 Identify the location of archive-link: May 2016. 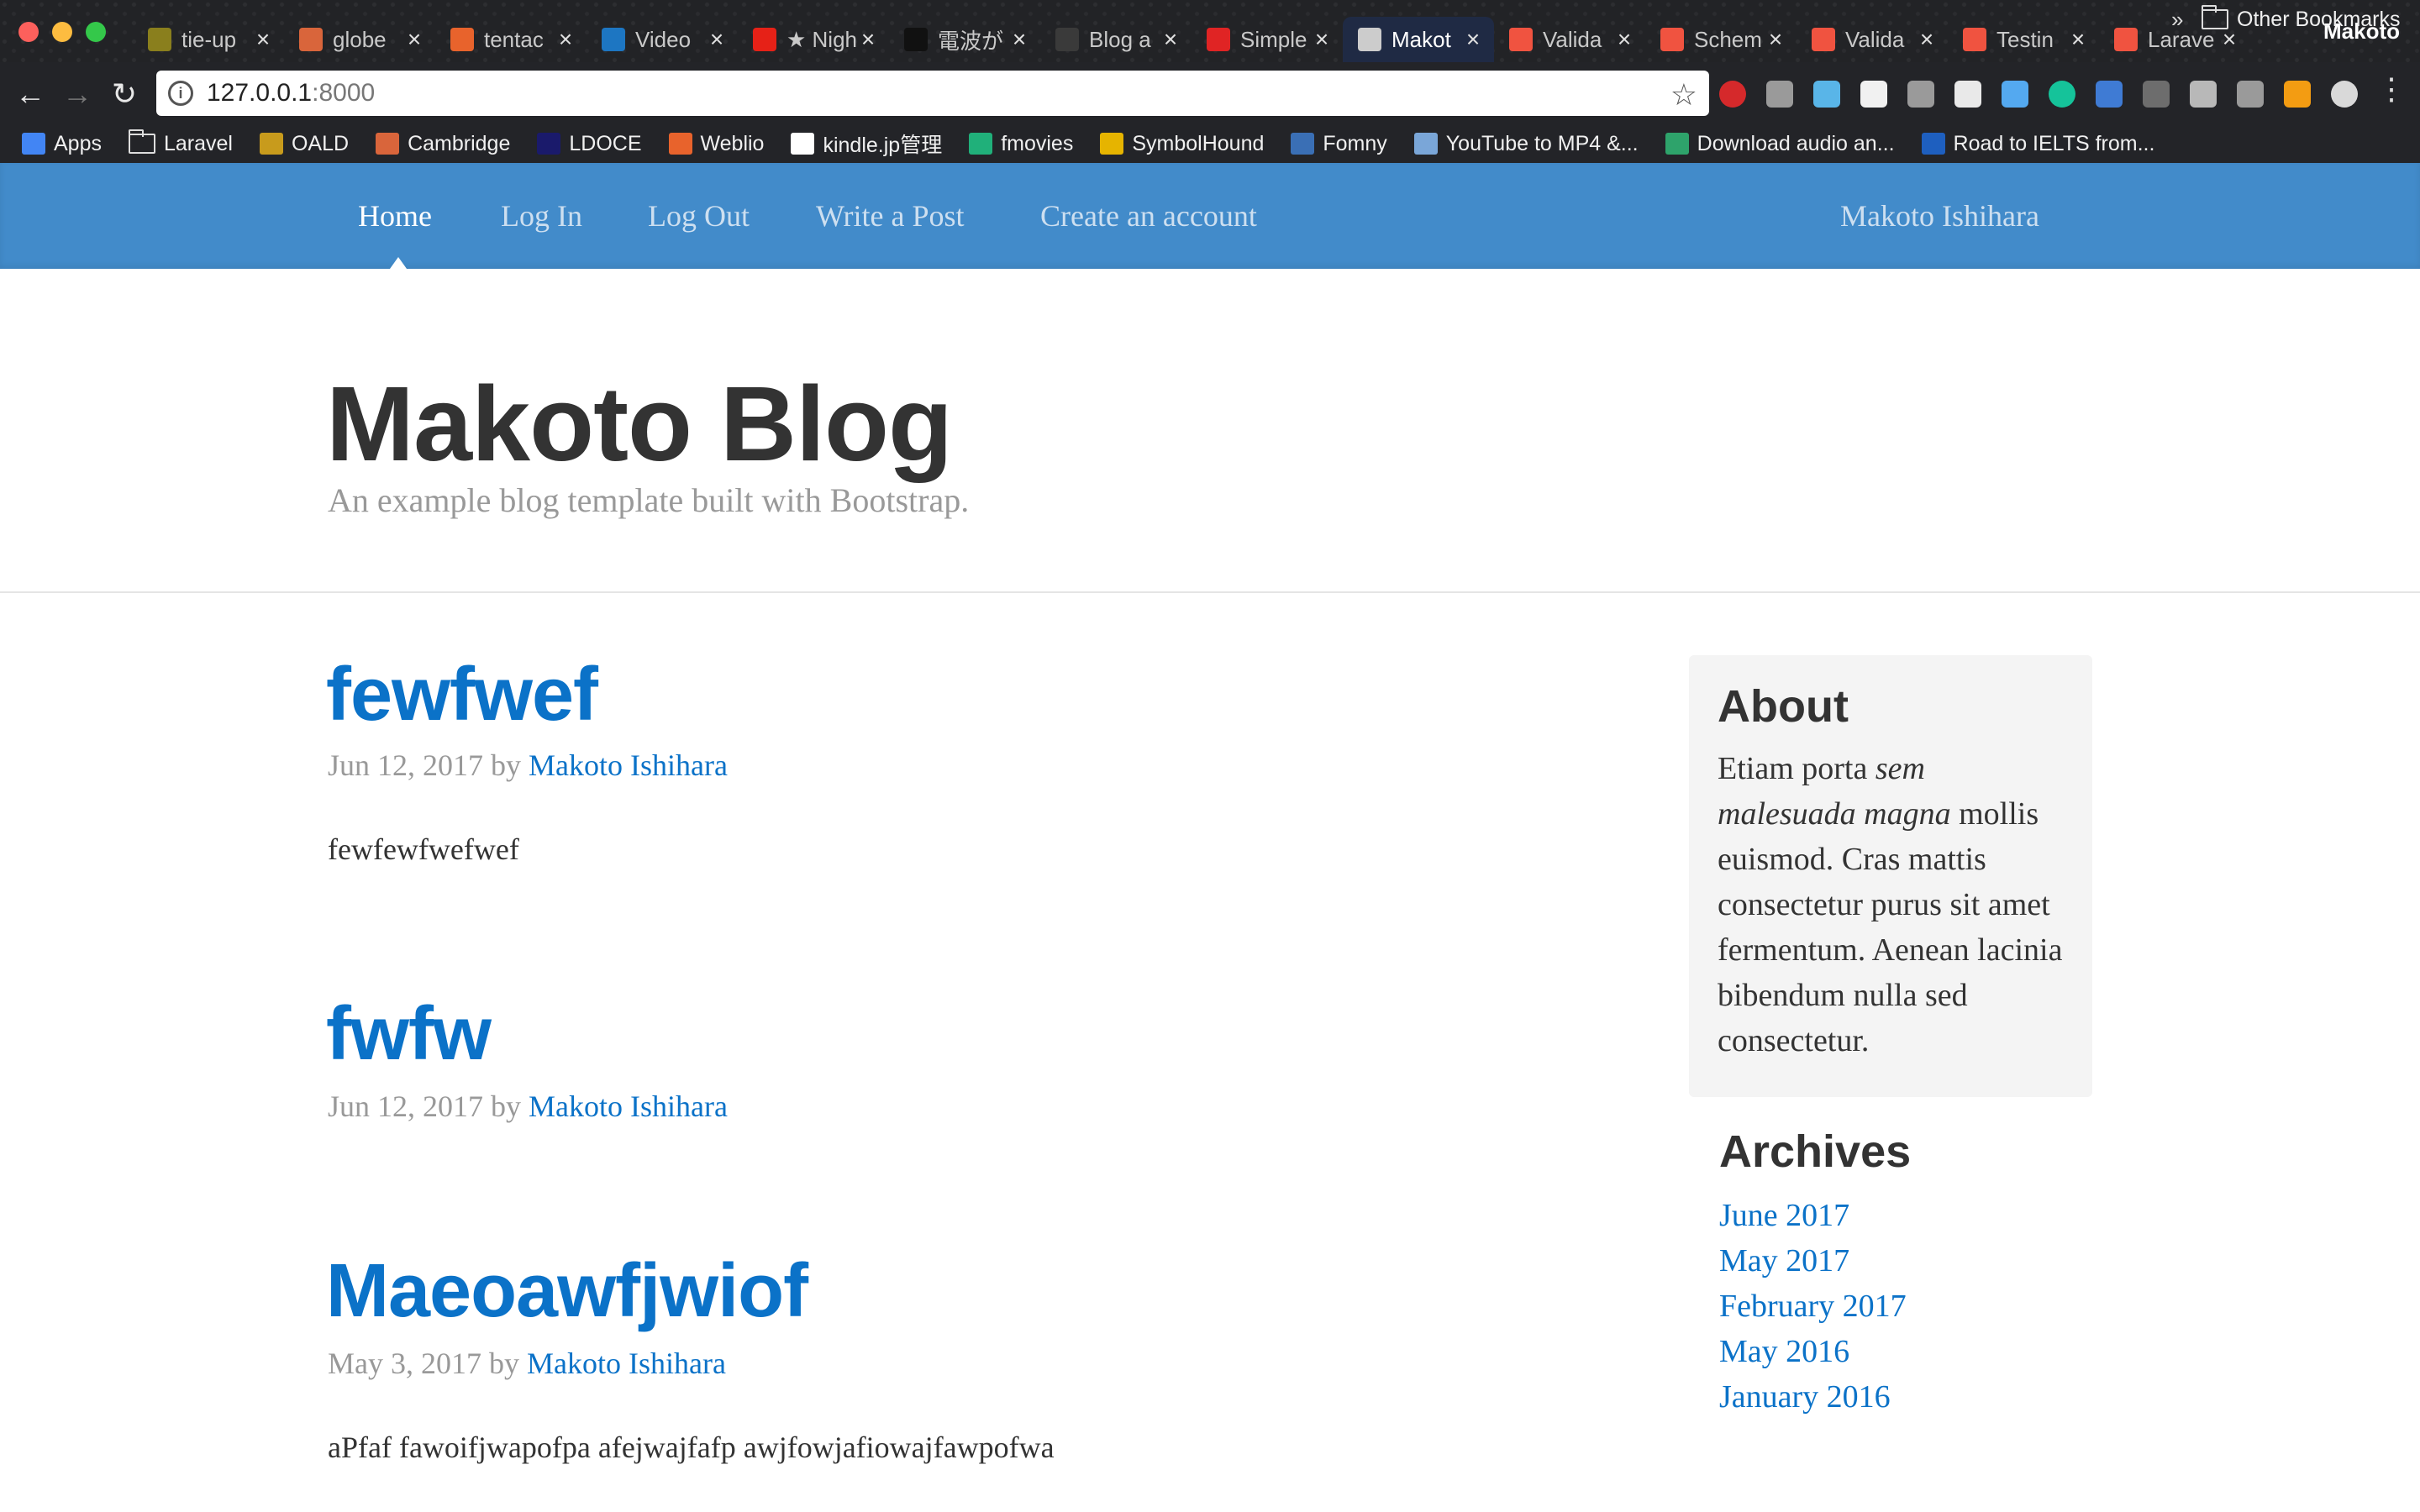
(1813, 1351).